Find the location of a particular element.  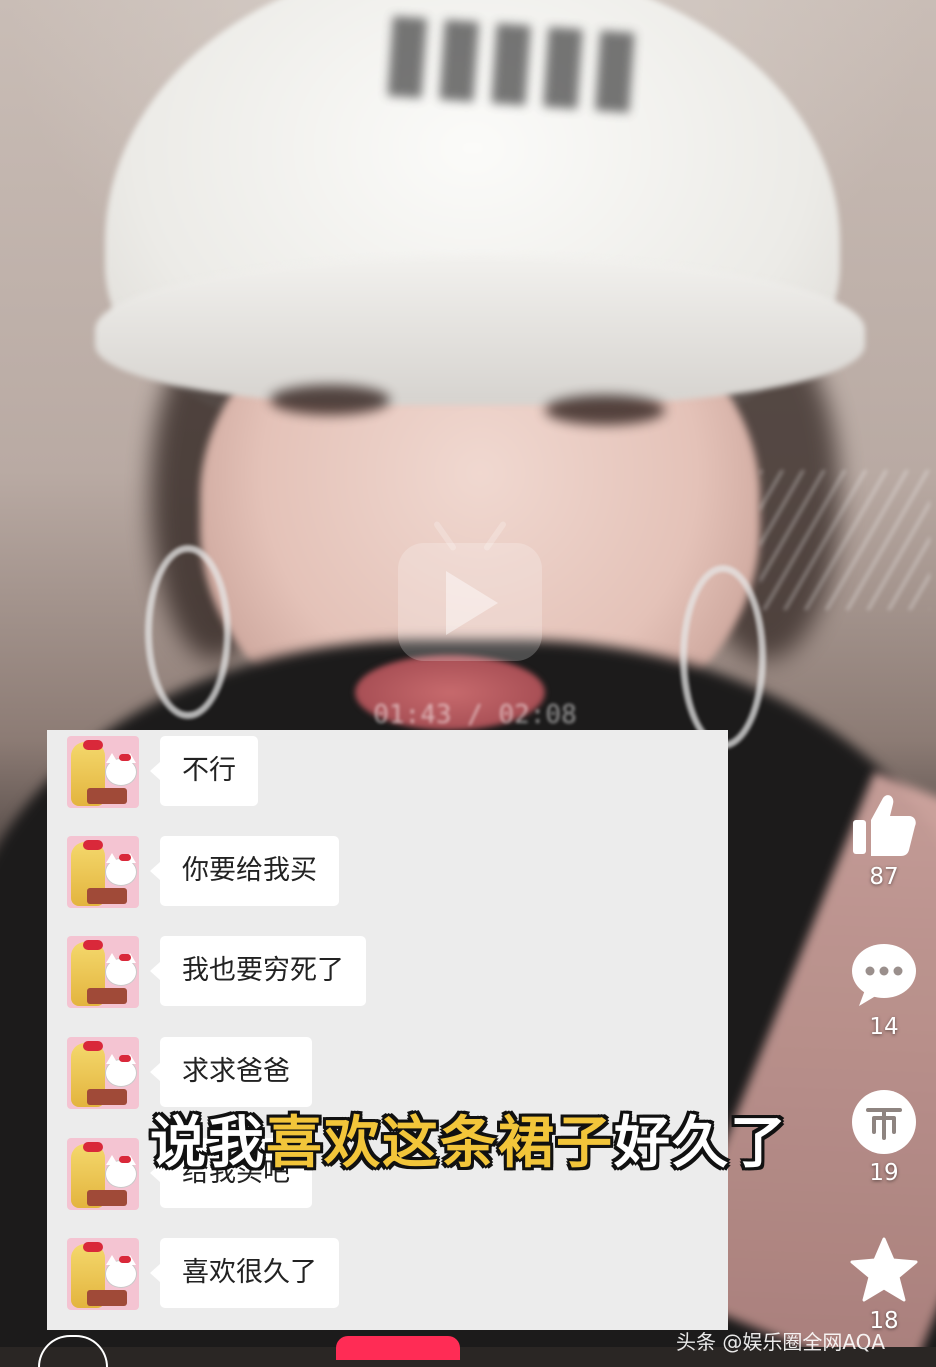

comment-count: 14 is located at coordinates (884, 1027).